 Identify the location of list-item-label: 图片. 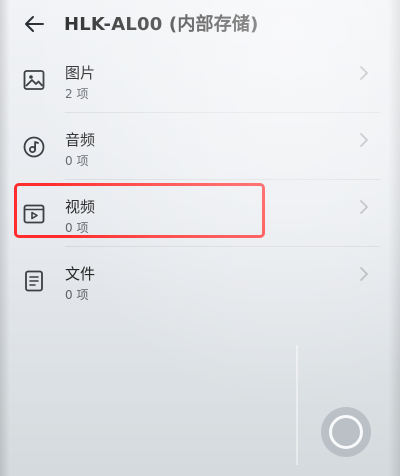
(80, 73).